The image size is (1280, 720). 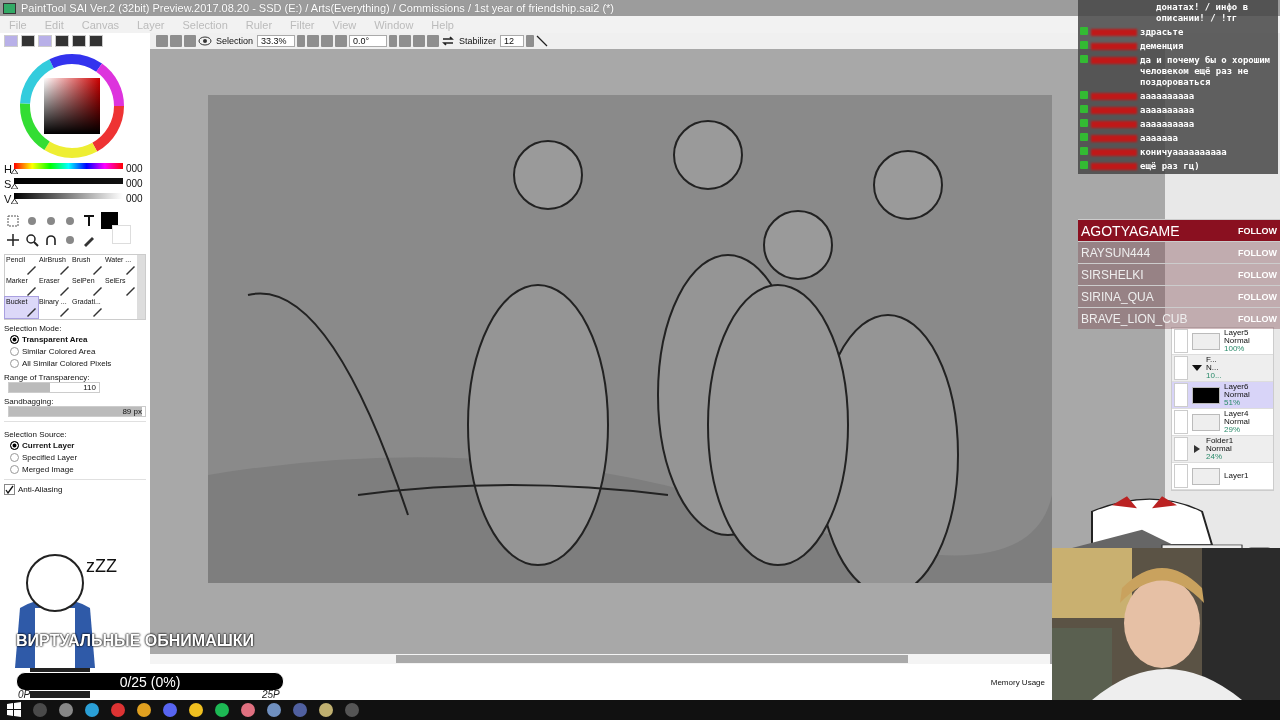 I want to click on angle-field: 0.0°, so click(x=368, y=41).